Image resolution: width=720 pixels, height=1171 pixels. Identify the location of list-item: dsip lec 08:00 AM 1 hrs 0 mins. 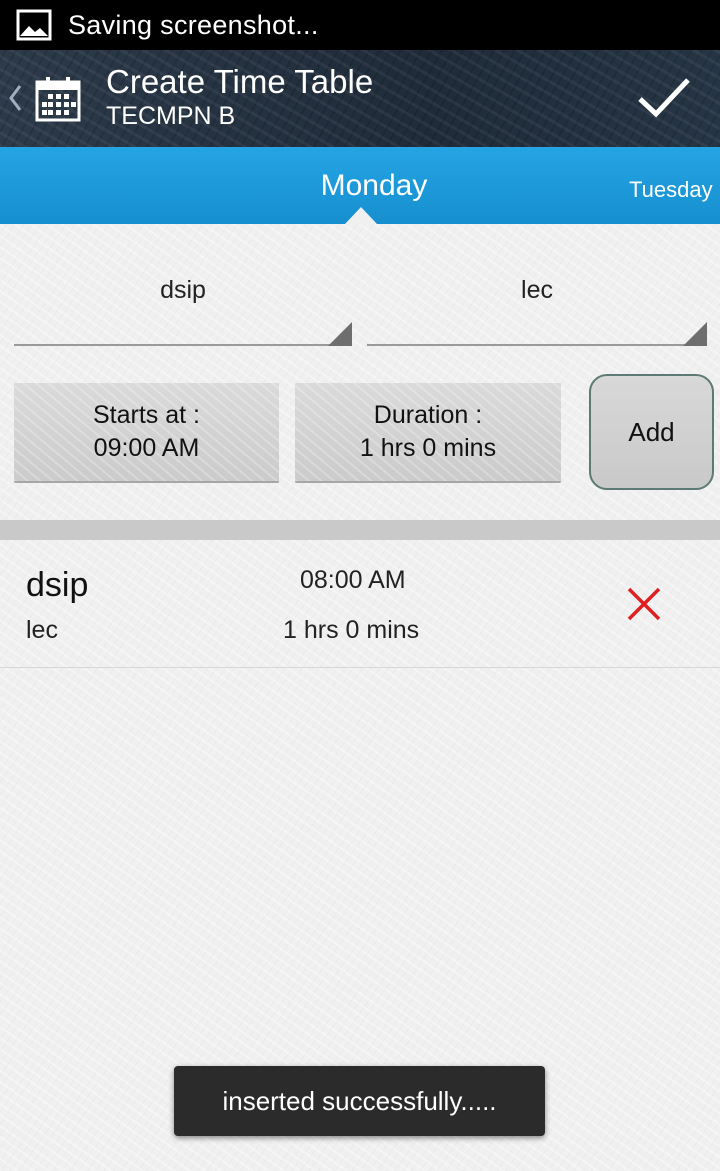
(360, 604).